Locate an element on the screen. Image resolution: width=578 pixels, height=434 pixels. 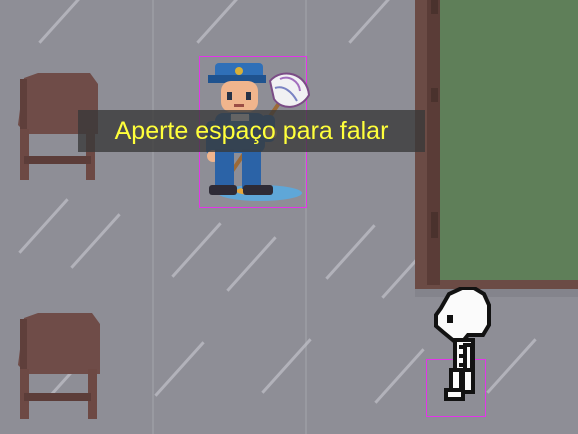
wooden-chair is located at coordinates (59, 366).